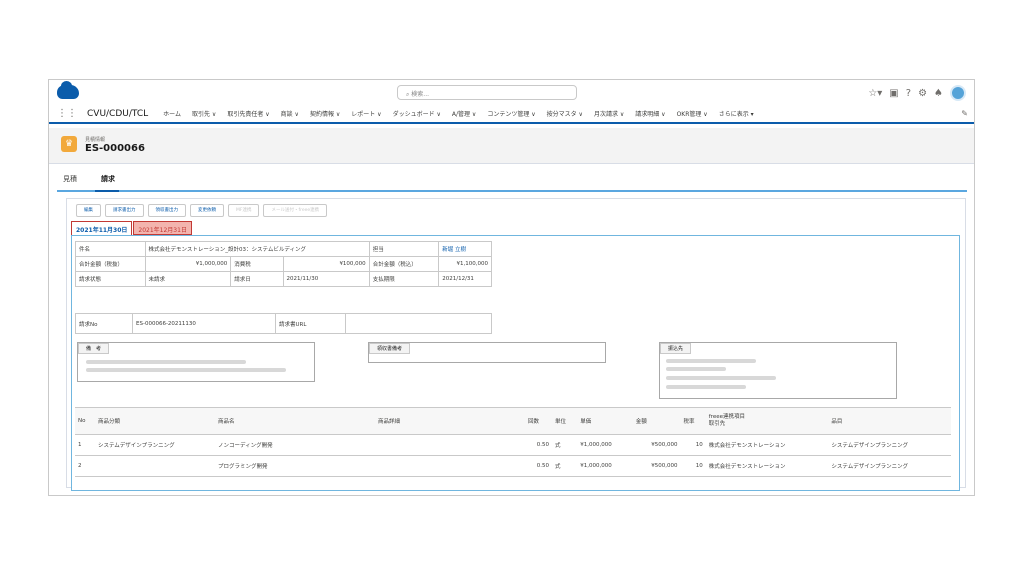 This screenshot has height=576, width=1024. What do you see at coordinates (449, 421) in the screenshot?
I see `col-detail: 商品詳細` at bounding box center [449, 421].